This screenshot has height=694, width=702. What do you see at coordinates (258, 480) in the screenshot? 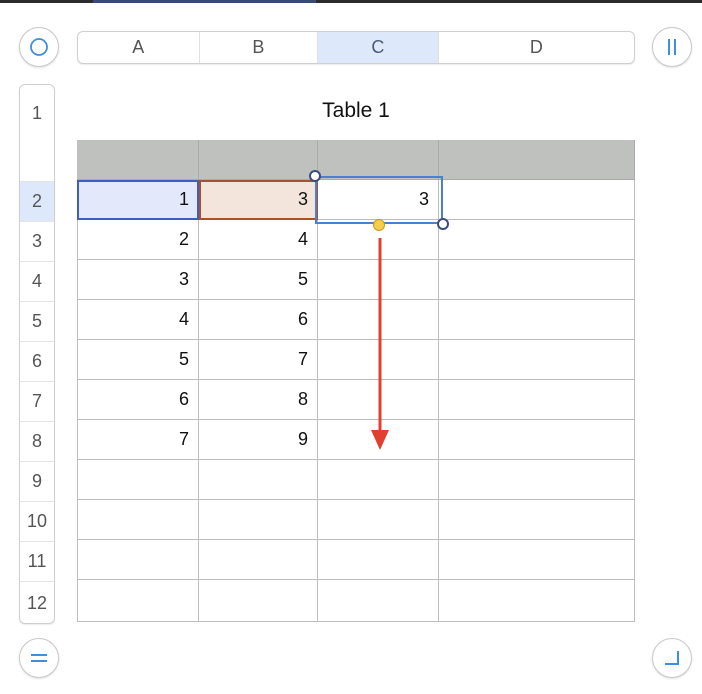
I see `cell-b9` at bounding box center [258, 480].